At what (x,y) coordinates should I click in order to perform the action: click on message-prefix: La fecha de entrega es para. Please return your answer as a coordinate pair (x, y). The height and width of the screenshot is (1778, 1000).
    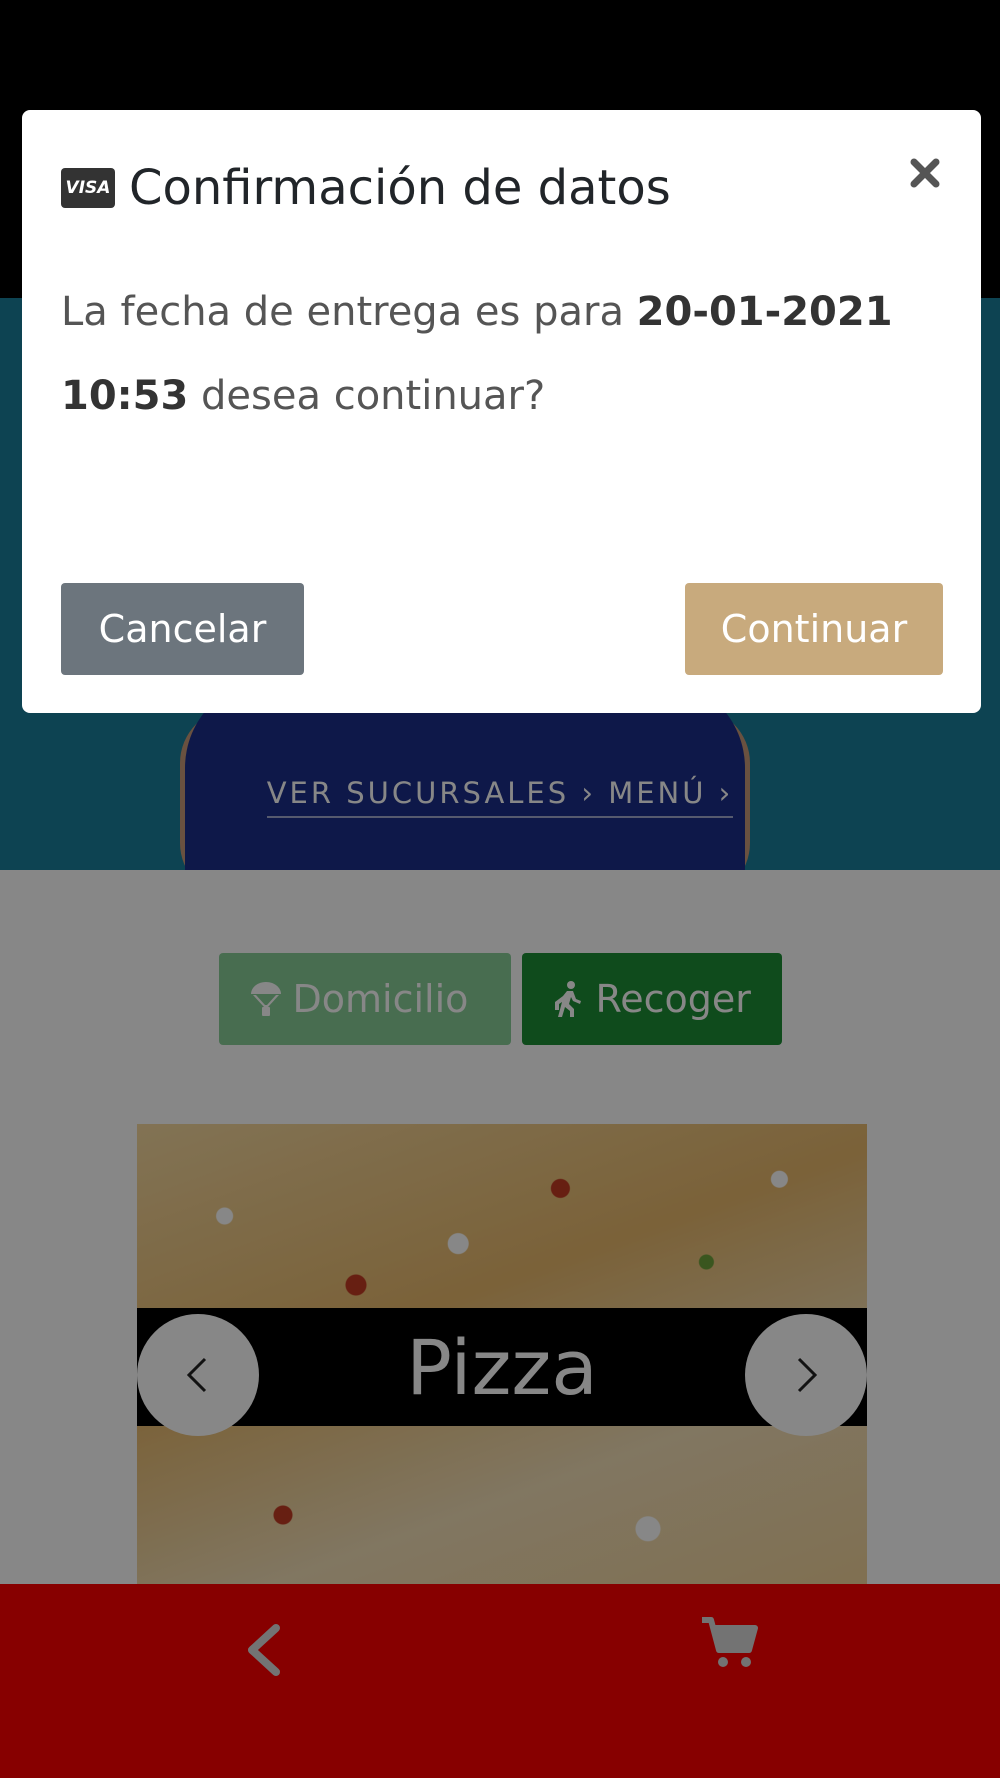
    Looking at the image, I should click on (349, 312).